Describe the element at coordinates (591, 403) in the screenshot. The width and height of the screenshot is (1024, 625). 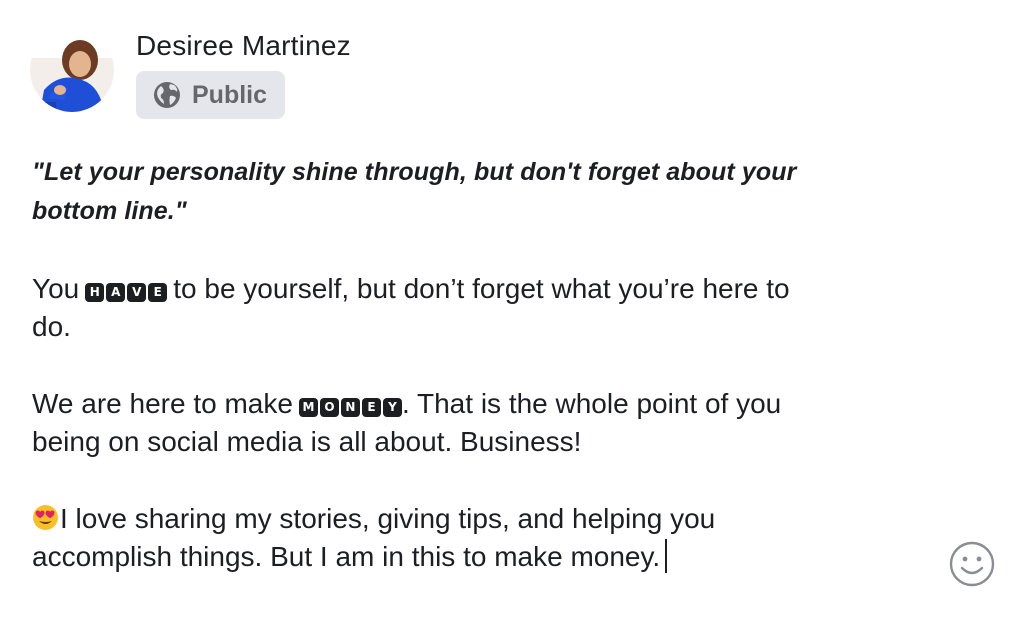
I see `para2-after: . That is the whole point of you` at that location.